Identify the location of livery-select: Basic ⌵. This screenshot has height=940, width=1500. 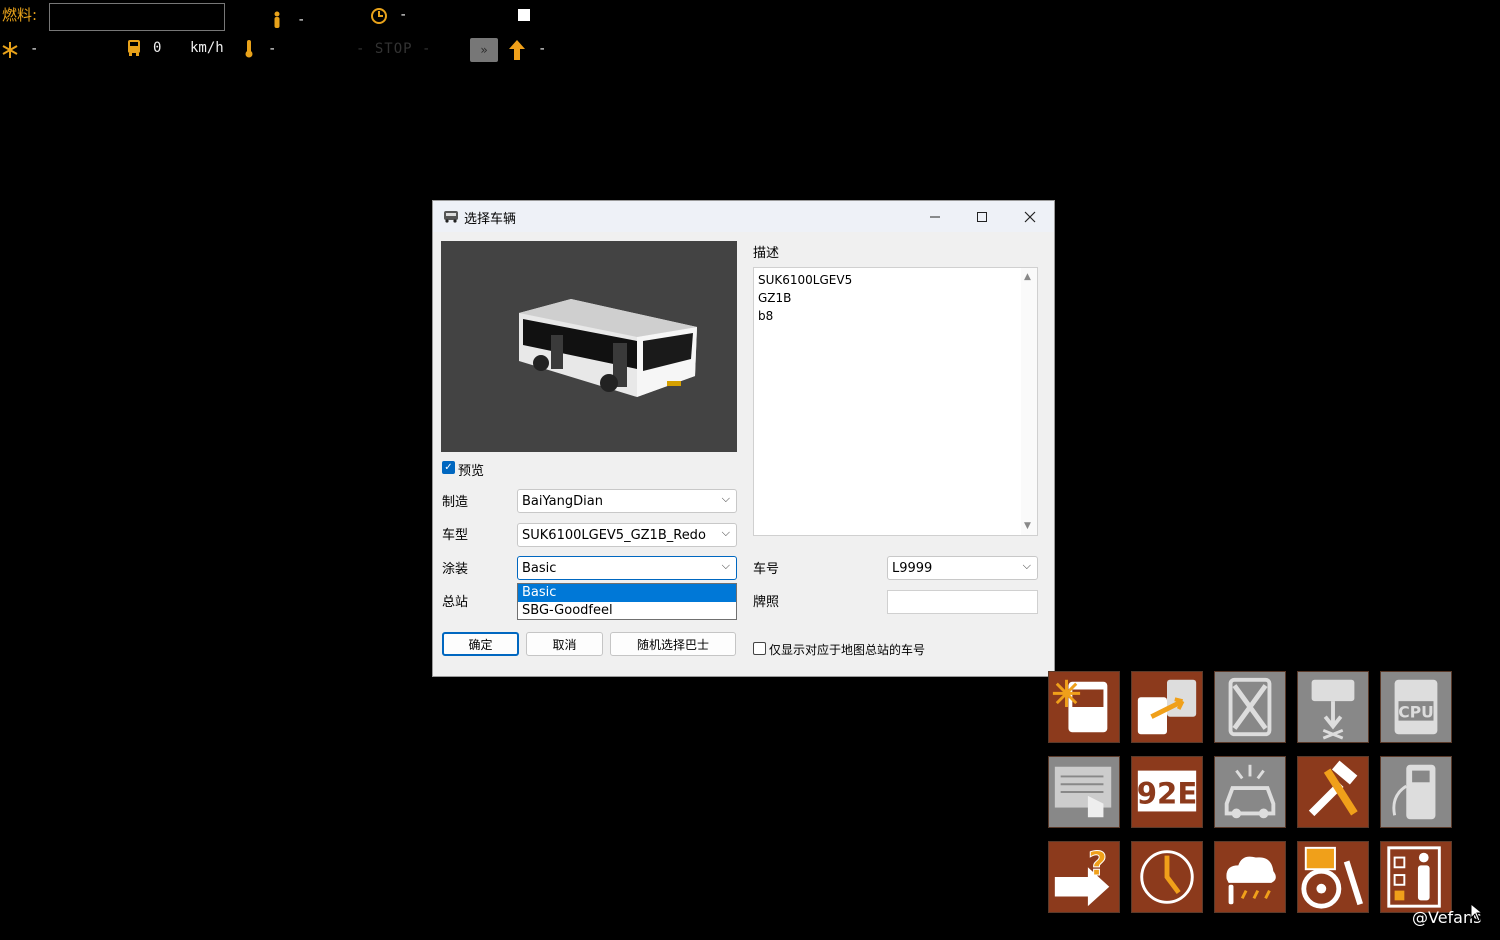
(627, 568).